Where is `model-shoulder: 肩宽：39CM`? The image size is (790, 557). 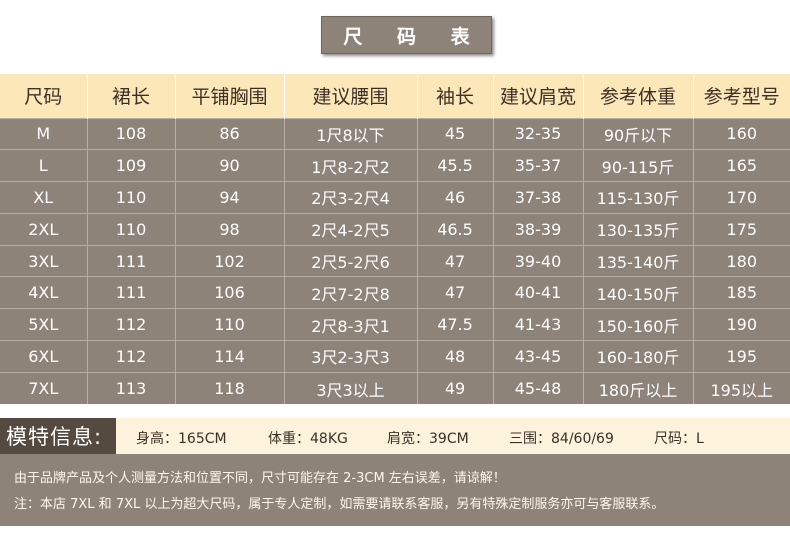 model-shoulder: 肩宽：39CM is located at coordinates (428, 439).